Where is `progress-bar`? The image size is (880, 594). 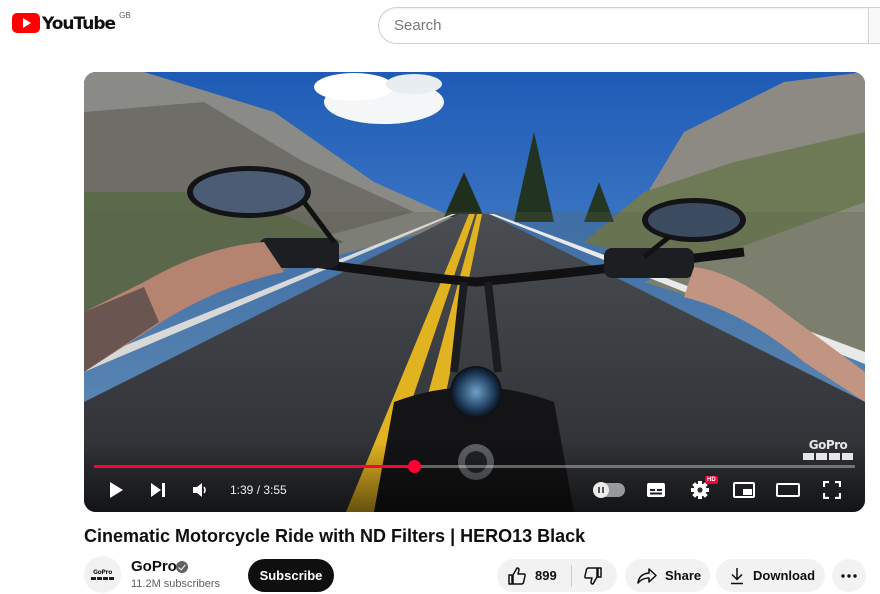 progress-bar is located at coordinates (474, 466).